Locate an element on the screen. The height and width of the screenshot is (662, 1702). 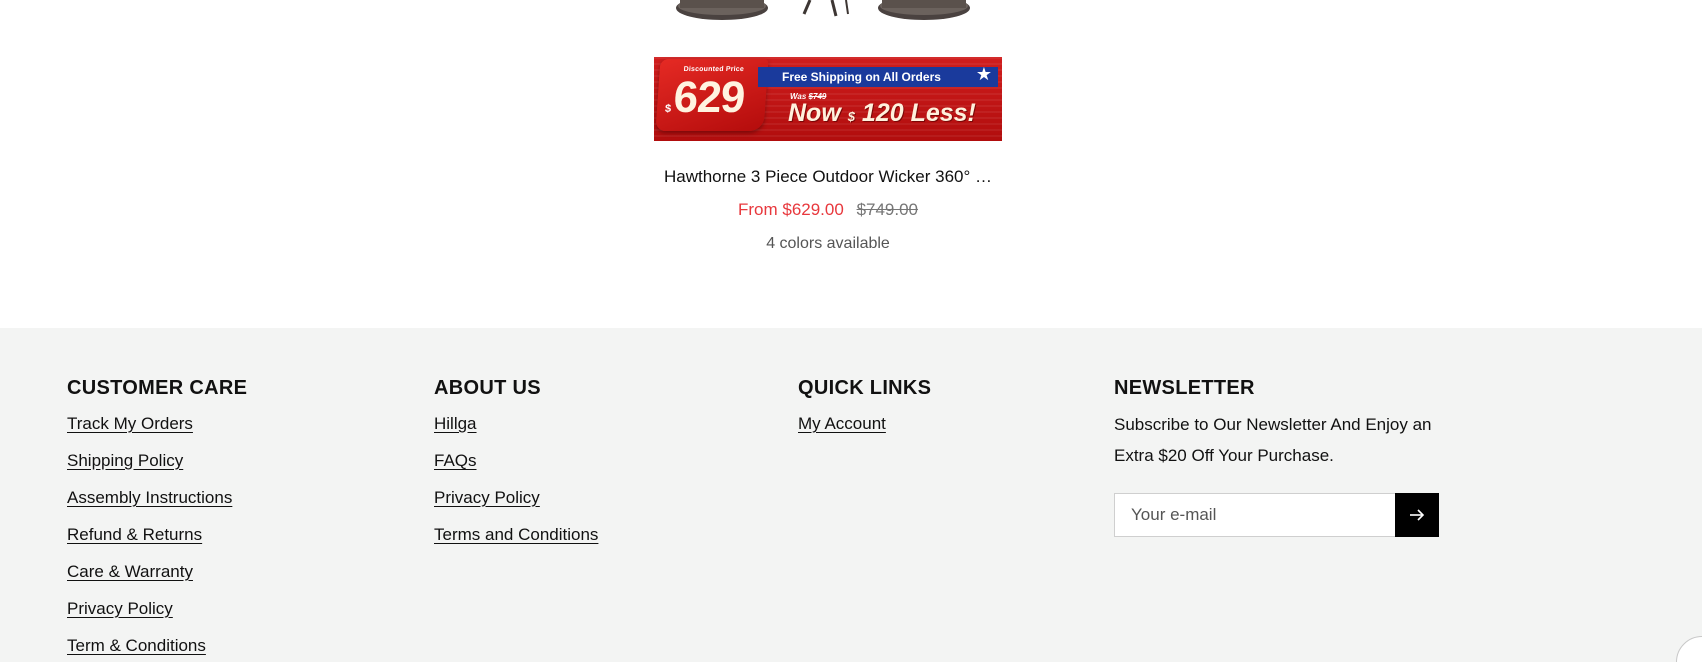
newsletter-form is located at coordinates (1276, 515).